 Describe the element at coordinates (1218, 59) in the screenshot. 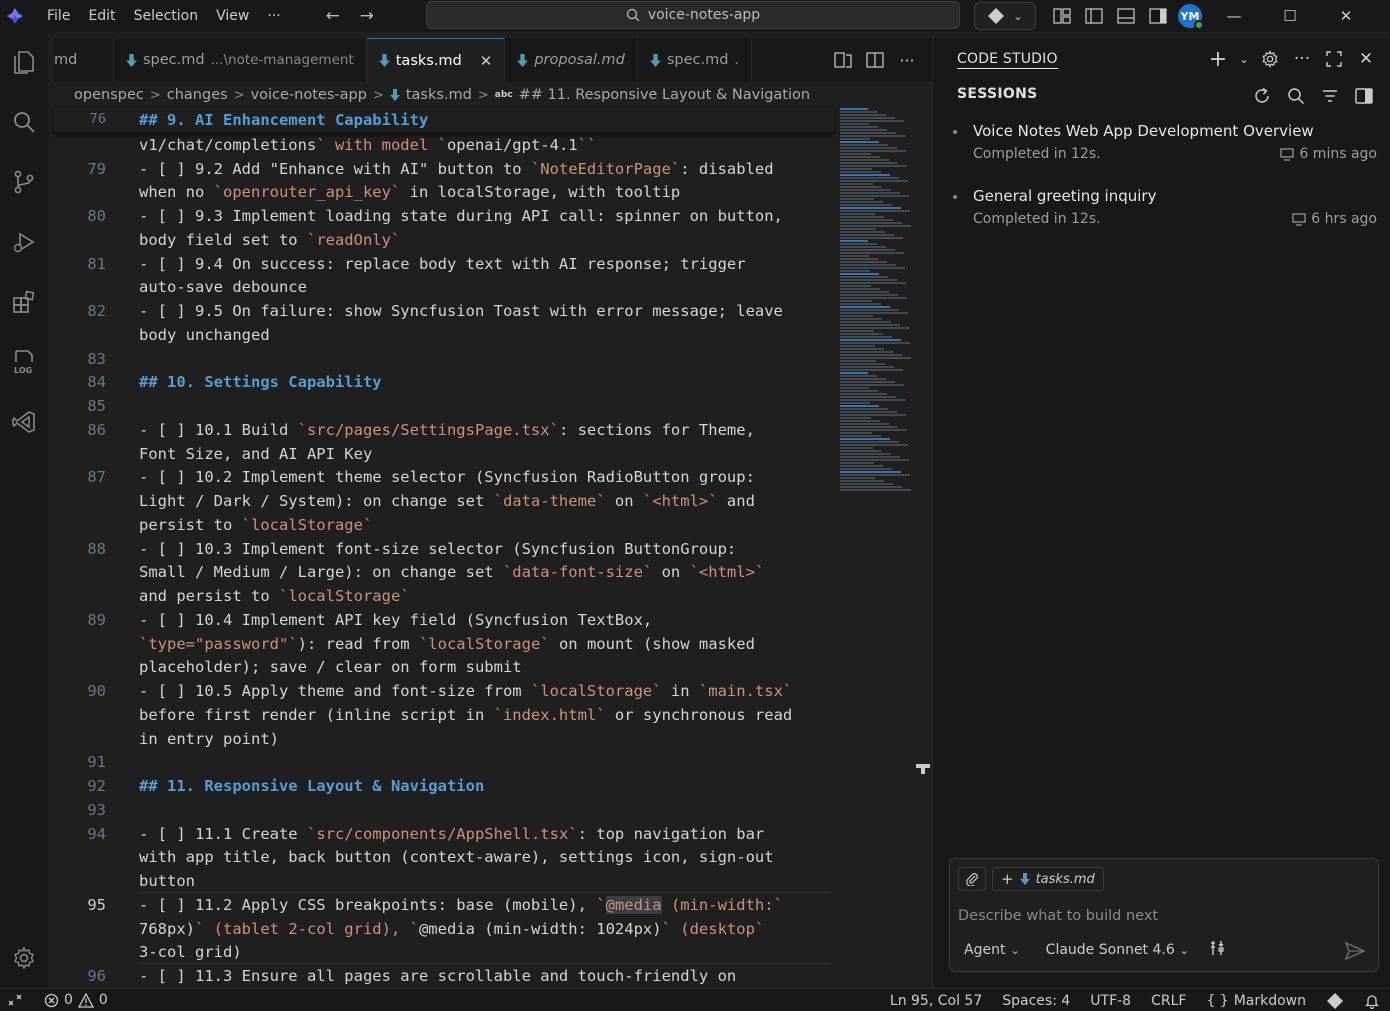

I see `new-session-plus-icon: +` at that location.